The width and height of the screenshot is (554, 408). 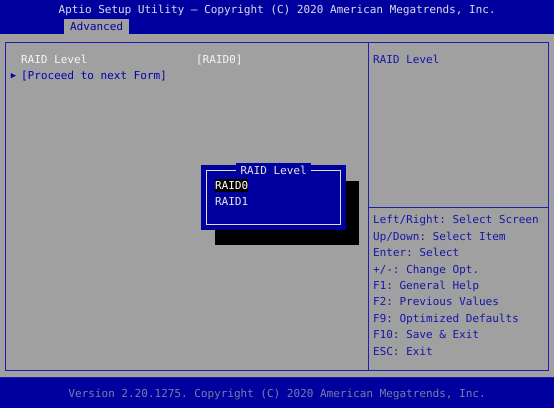 I want to click on tab: Advanced, so click(x=96, y=26).